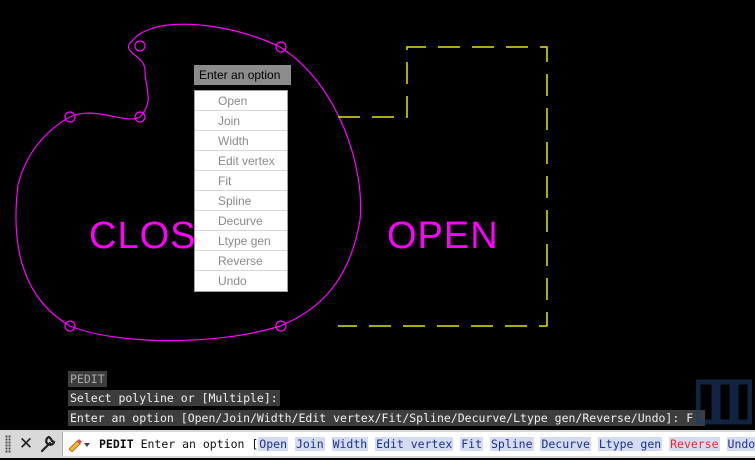  Describe the element at coordinates (241, 121) in the screenshot. I see `menu-item-join: Join` at that location.